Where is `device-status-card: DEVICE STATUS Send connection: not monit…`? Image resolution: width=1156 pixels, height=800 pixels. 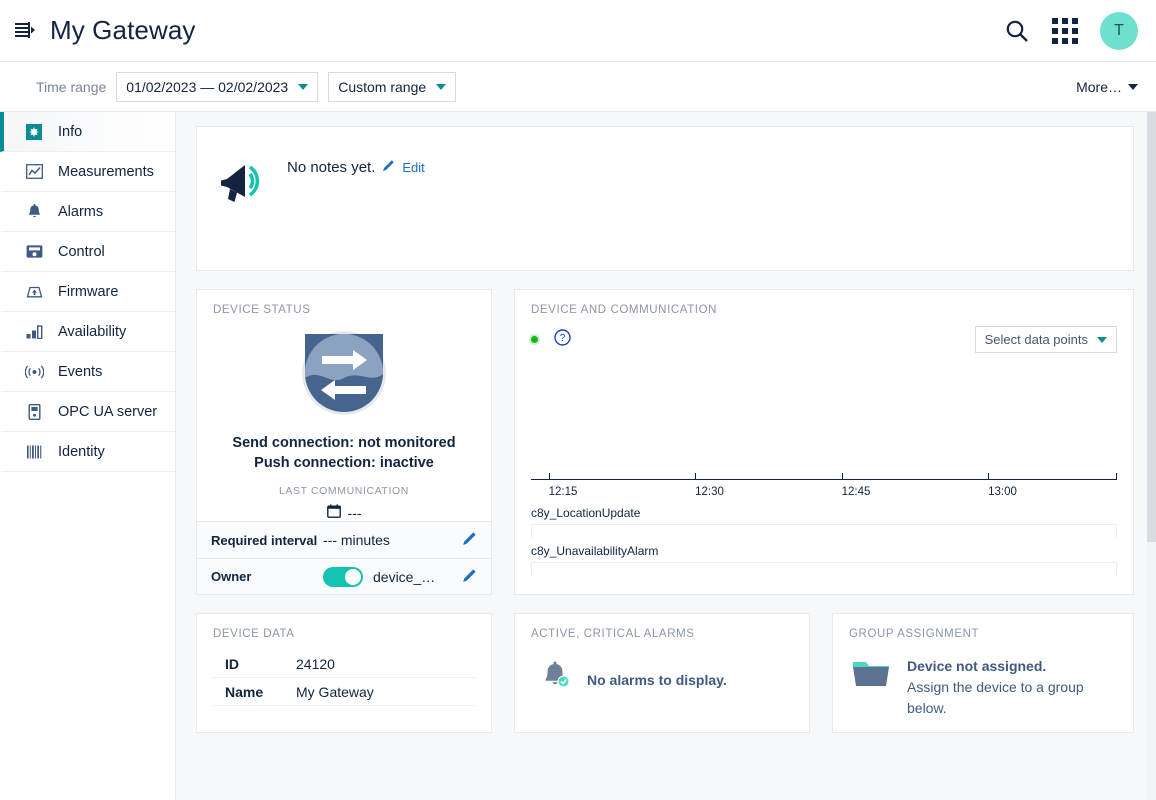 device-status-card: DEVICE STATUS Send connection: not monit… is located at coordinates (344, 442).